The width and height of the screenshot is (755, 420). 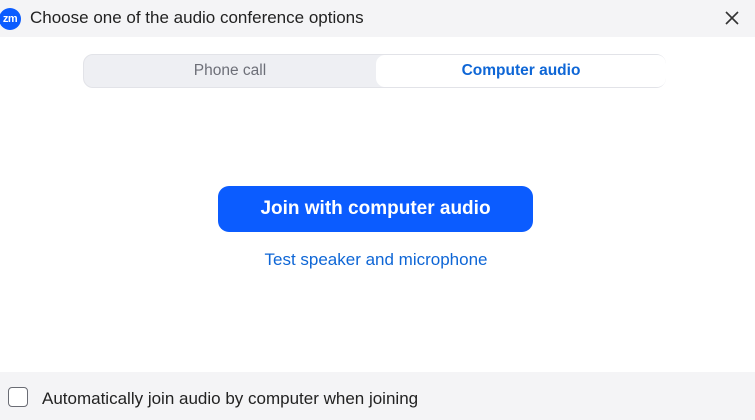 I want to click on tab-phone-call: Phone call, so click(x=230, y=71).